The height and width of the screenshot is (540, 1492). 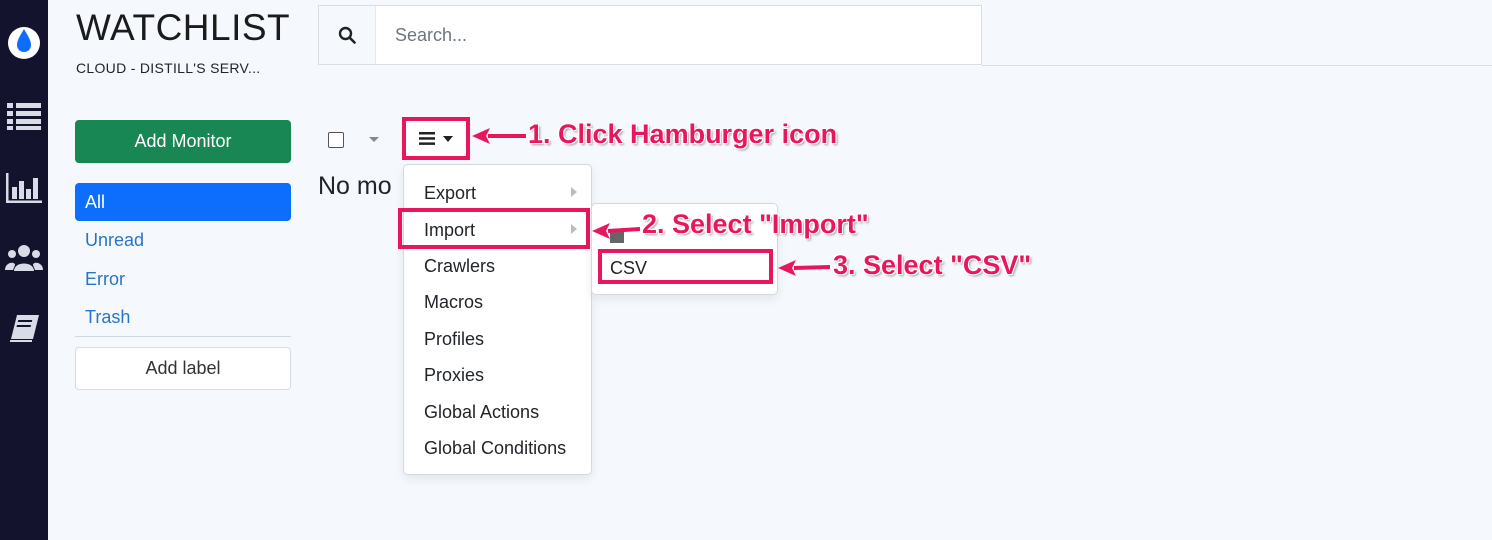 I want to click on menu-item-export: Export, so click(x=450, y=193).